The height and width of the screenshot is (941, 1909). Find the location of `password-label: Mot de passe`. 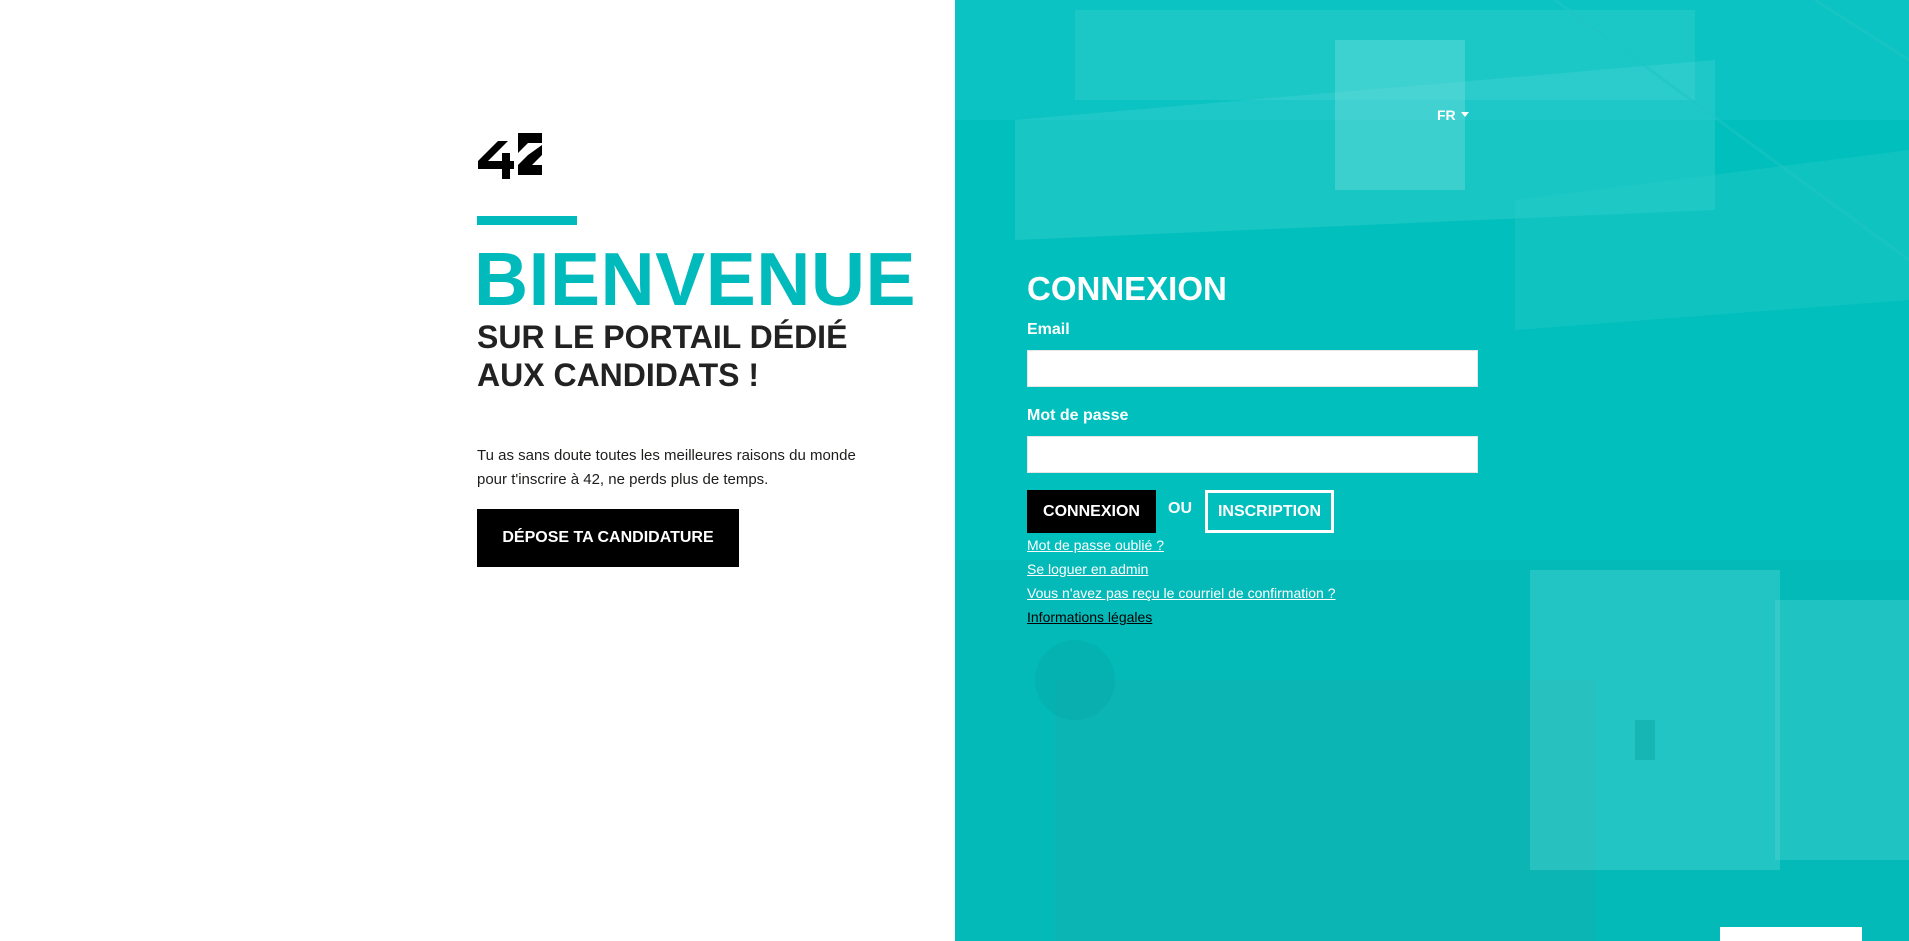

password-label: Mot de passe is located at coordinates (1078, 415).